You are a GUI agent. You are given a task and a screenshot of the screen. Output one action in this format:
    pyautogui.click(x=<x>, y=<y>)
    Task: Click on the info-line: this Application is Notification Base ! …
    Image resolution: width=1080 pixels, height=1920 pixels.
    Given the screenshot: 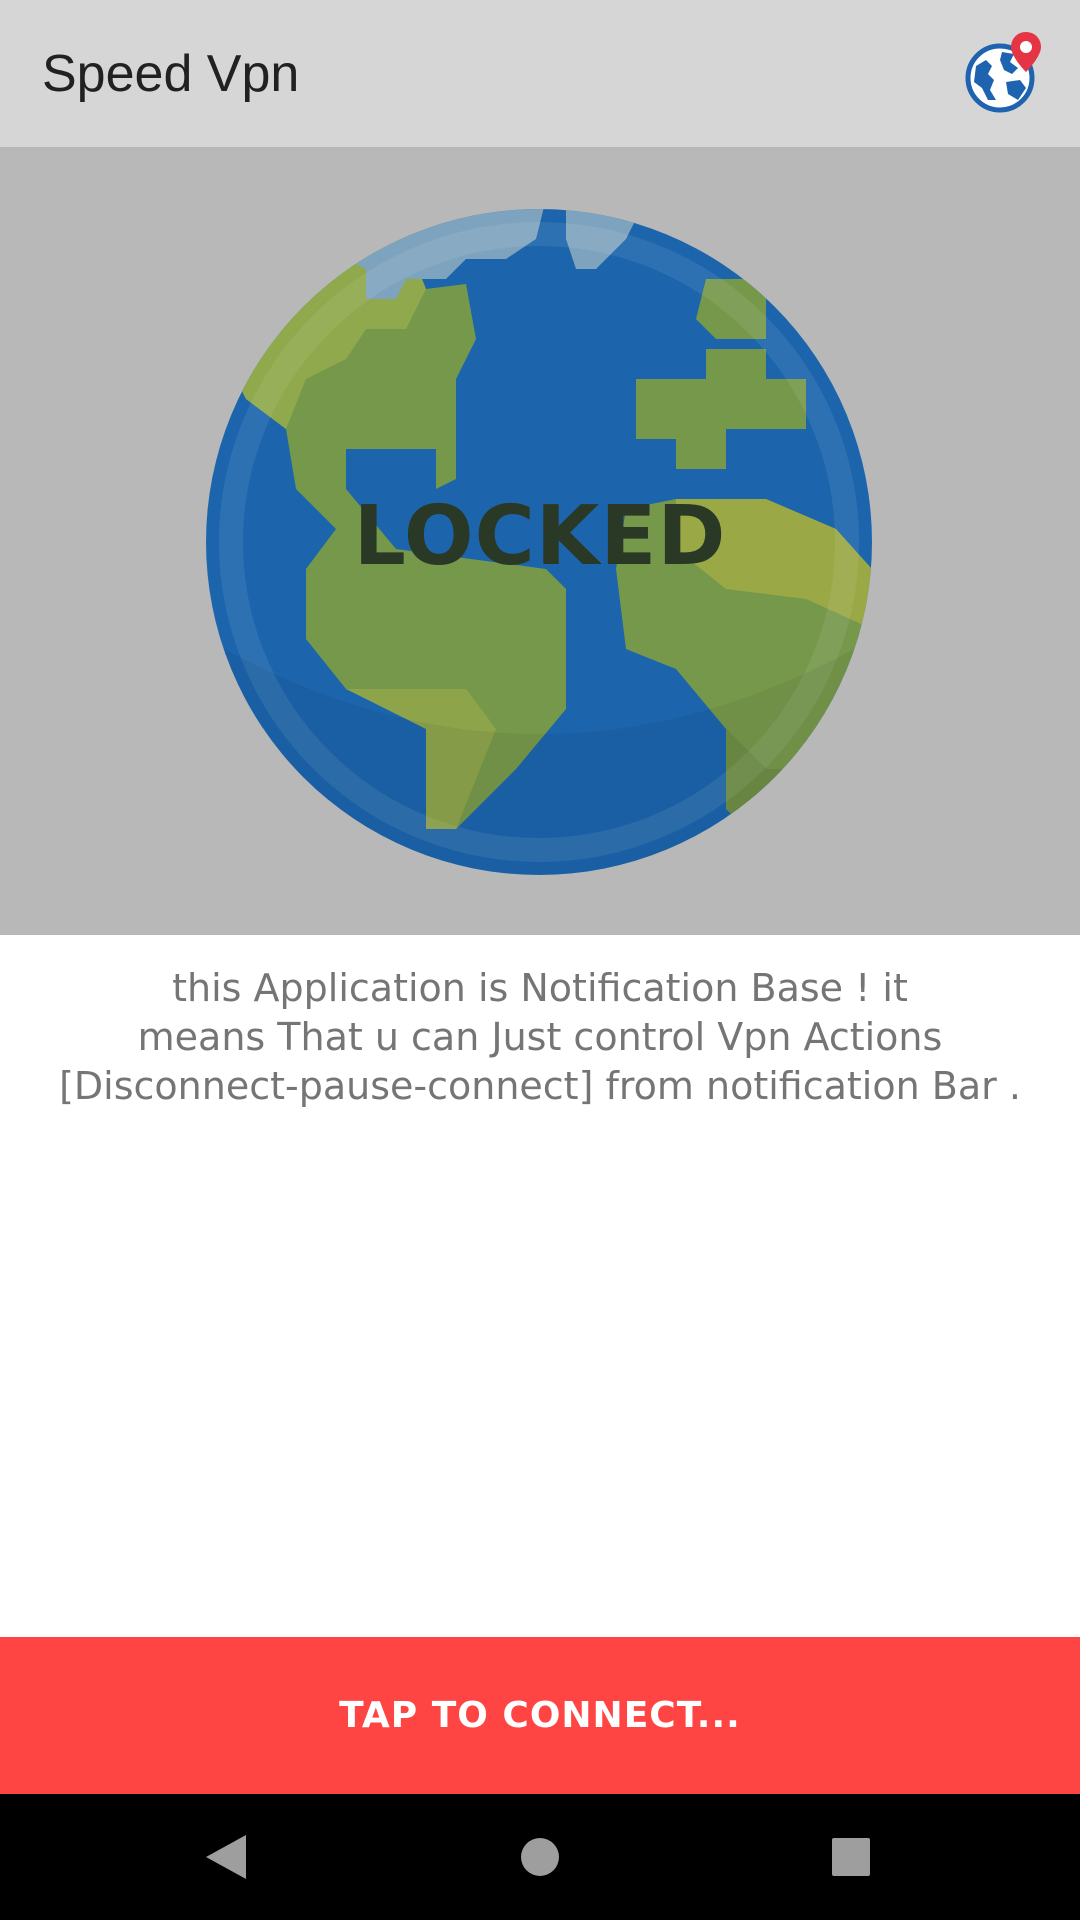 What is the action you would take?
    pyautogui.click(x=540, y=988)
    